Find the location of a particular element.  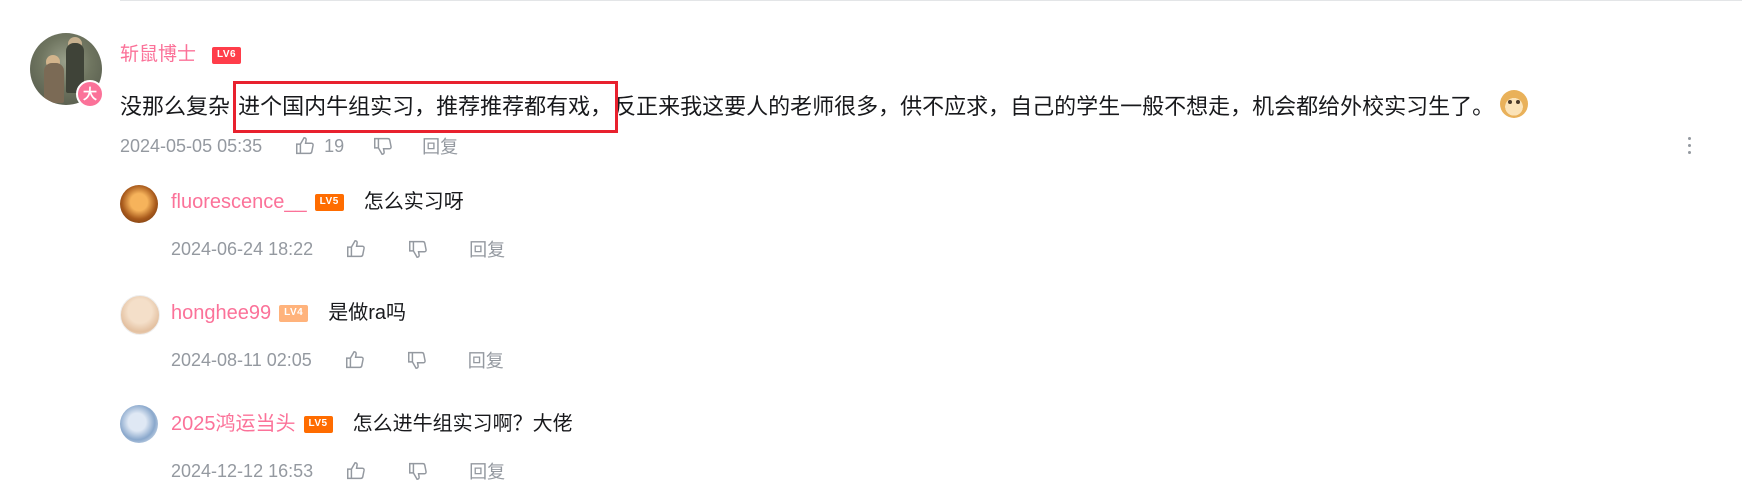

reply-username: fluorescence__ is located at coordinates (239, 202).